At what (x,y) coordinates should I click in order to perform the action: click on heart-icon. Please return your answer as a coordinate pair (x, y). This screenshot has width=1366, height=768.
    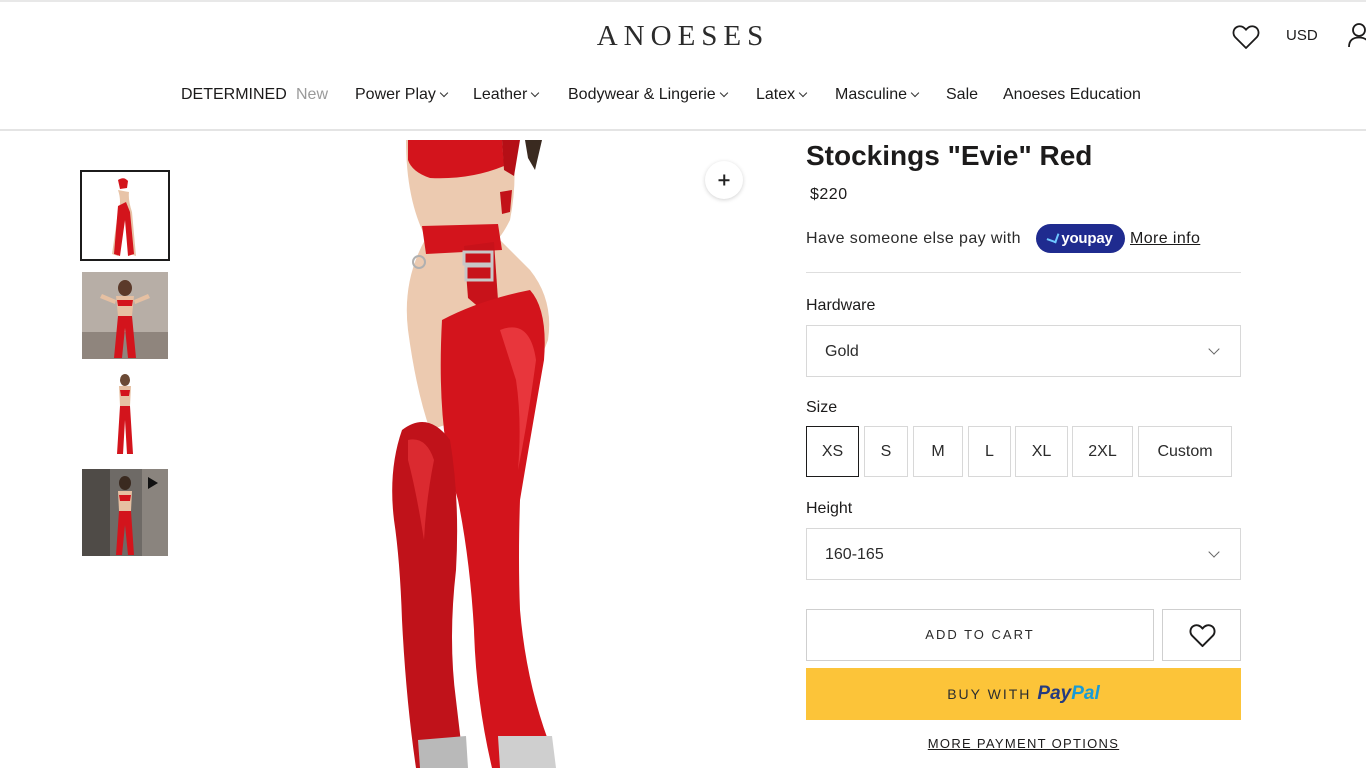
    Looking at the image, I should click on (1202, 636).